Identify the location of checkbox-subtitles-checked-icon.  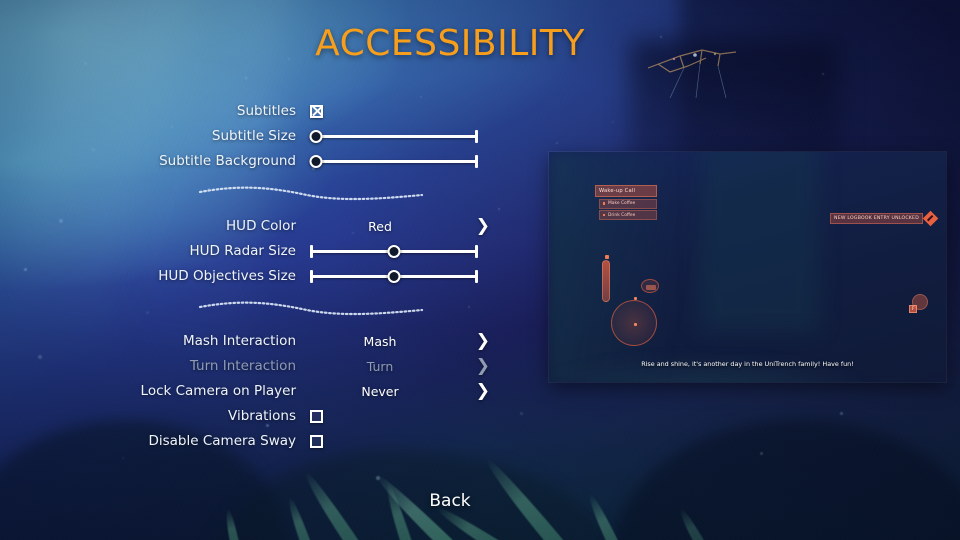
(316, 111).